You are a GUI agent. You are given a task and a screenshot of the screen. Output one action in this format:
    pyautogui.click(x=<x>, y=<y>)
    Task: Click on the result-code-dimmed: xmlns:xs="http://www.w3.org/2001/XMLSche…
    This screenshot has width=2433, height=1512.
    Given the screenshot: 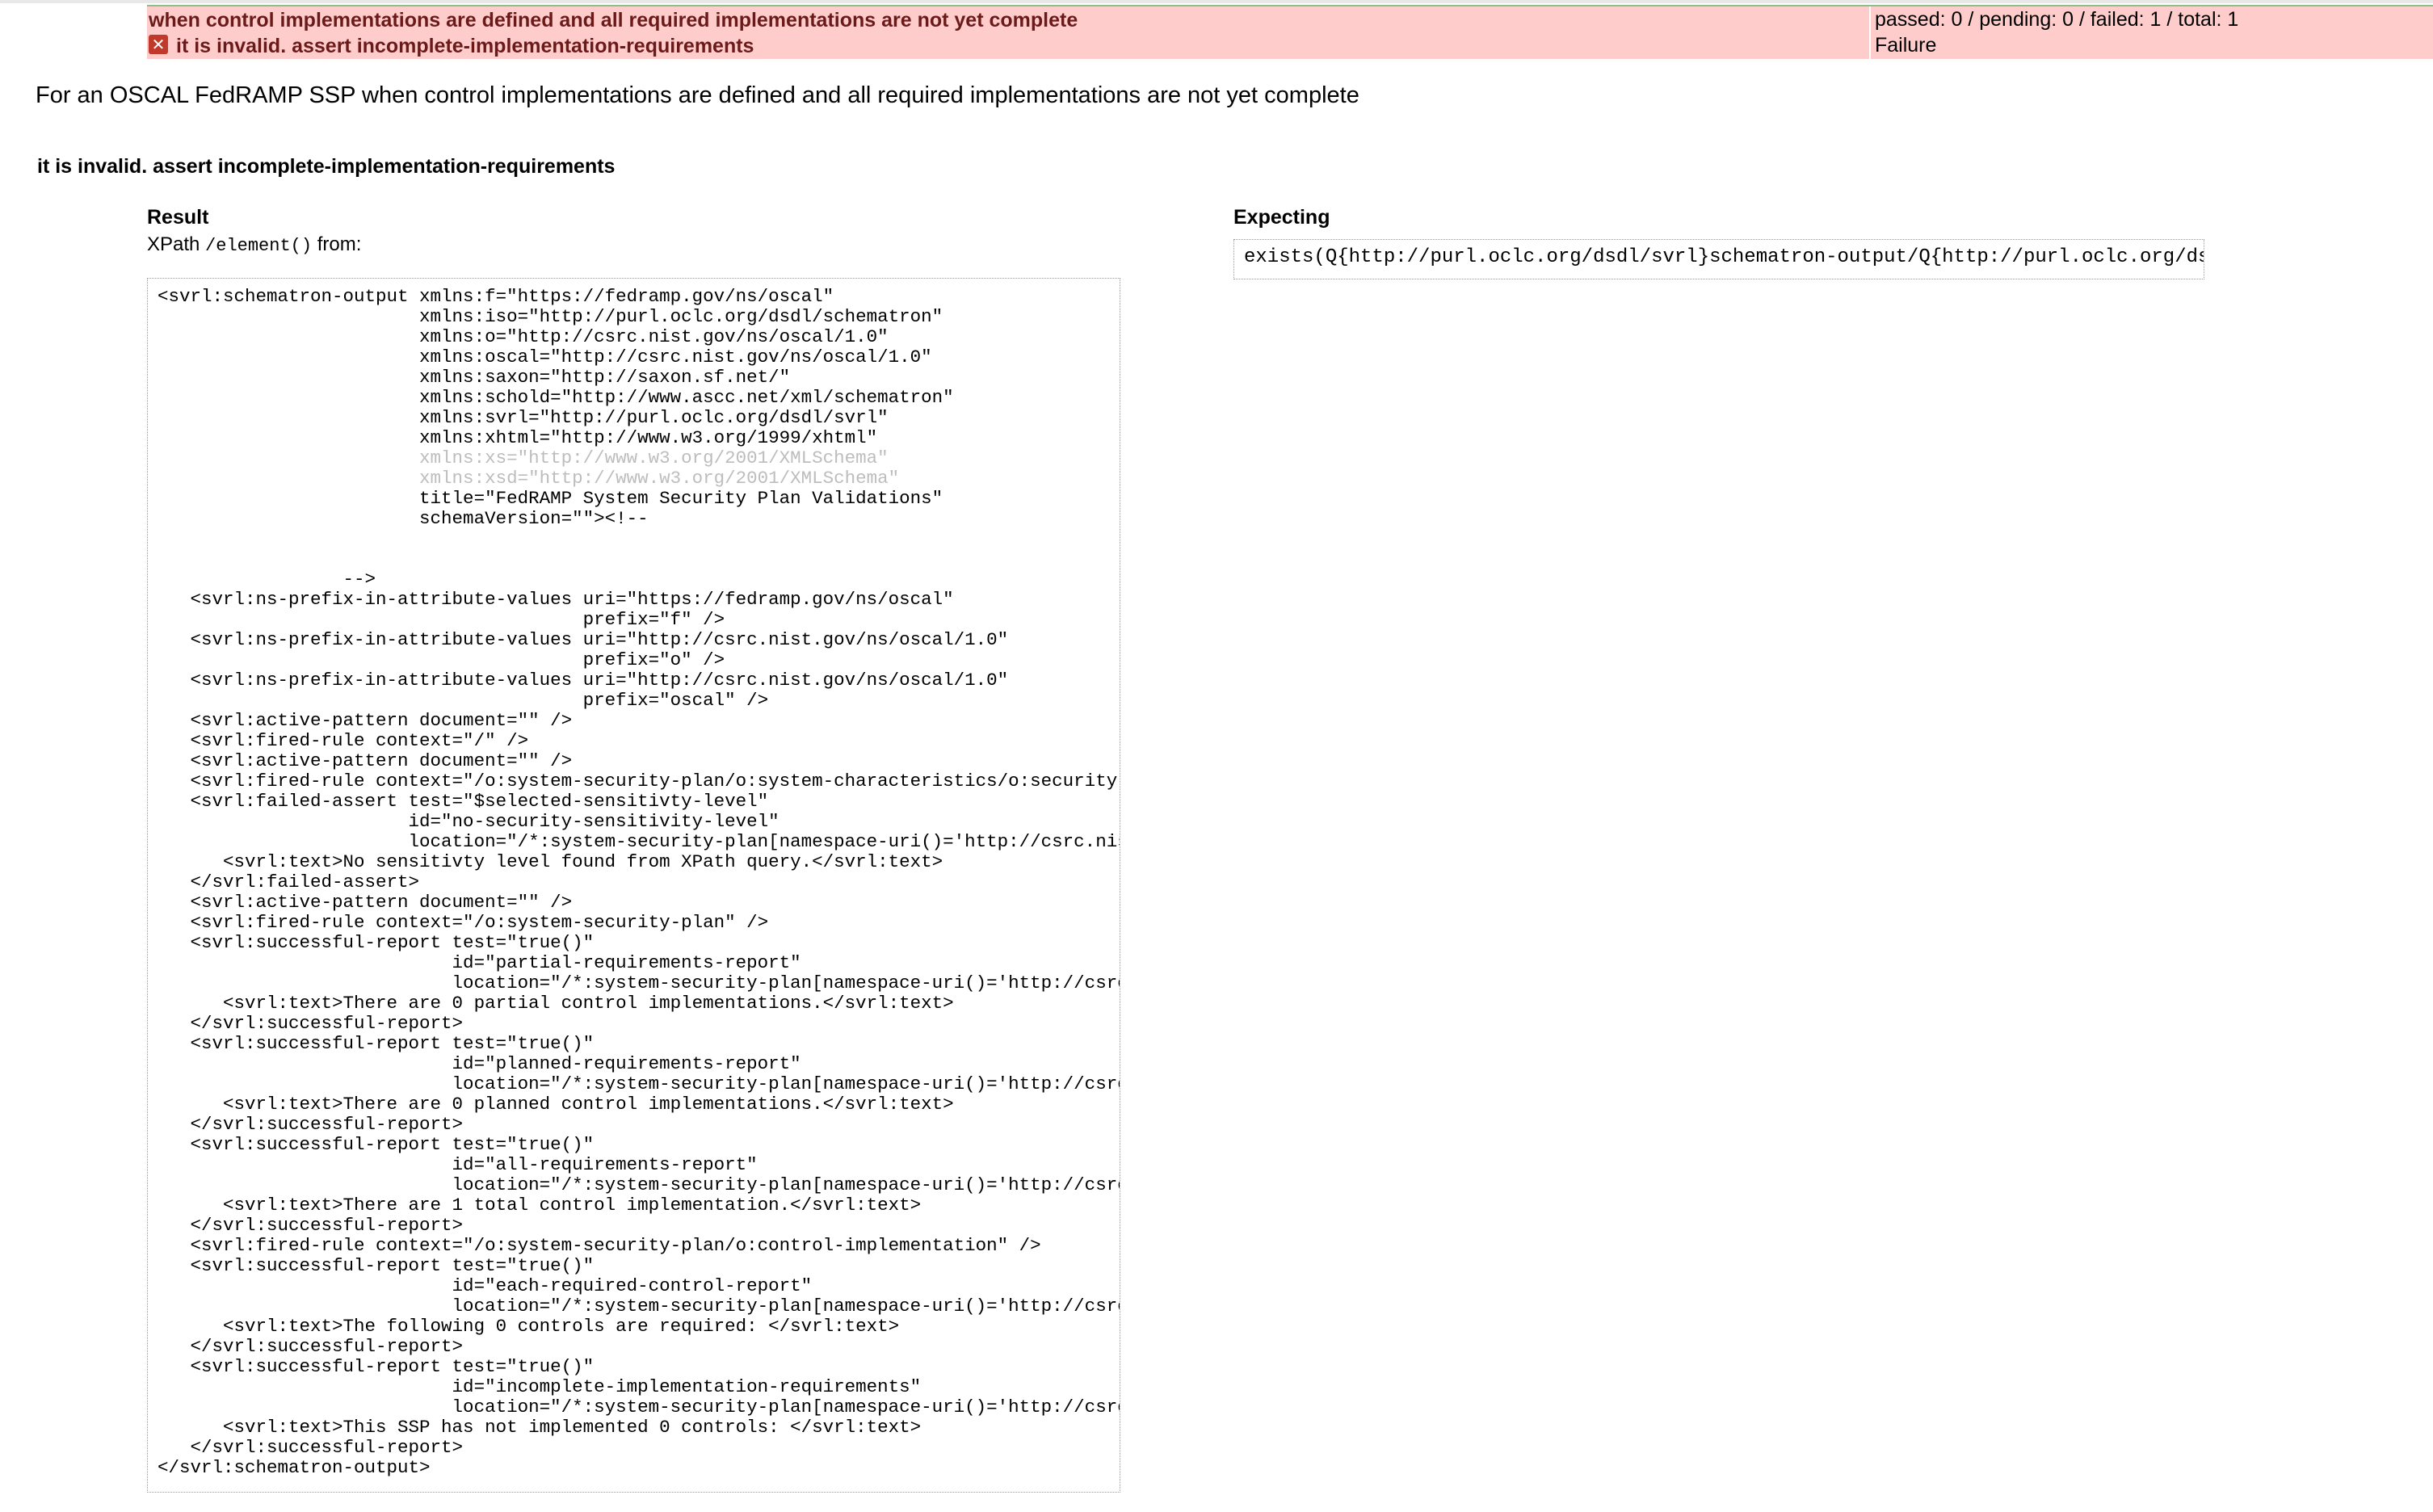 What is the action you would take?
    pyautogui.click(x=659, y=468)
    